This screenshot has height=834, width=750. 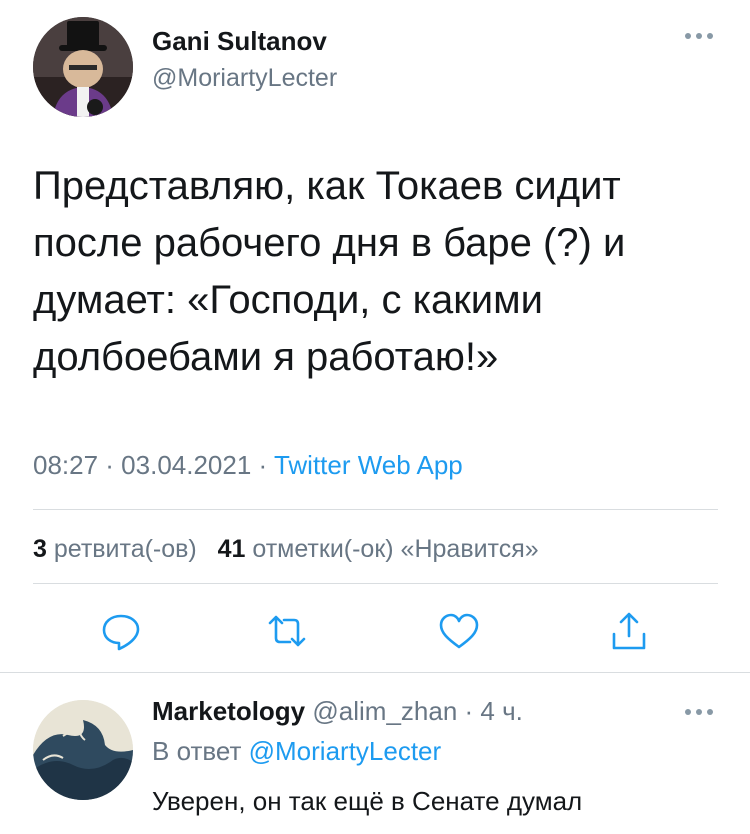 What do you see at coordinates (244, 78) in the screenshot?
I see `author-handle: @MoriartyLecter` at bounding box center [244, 78].